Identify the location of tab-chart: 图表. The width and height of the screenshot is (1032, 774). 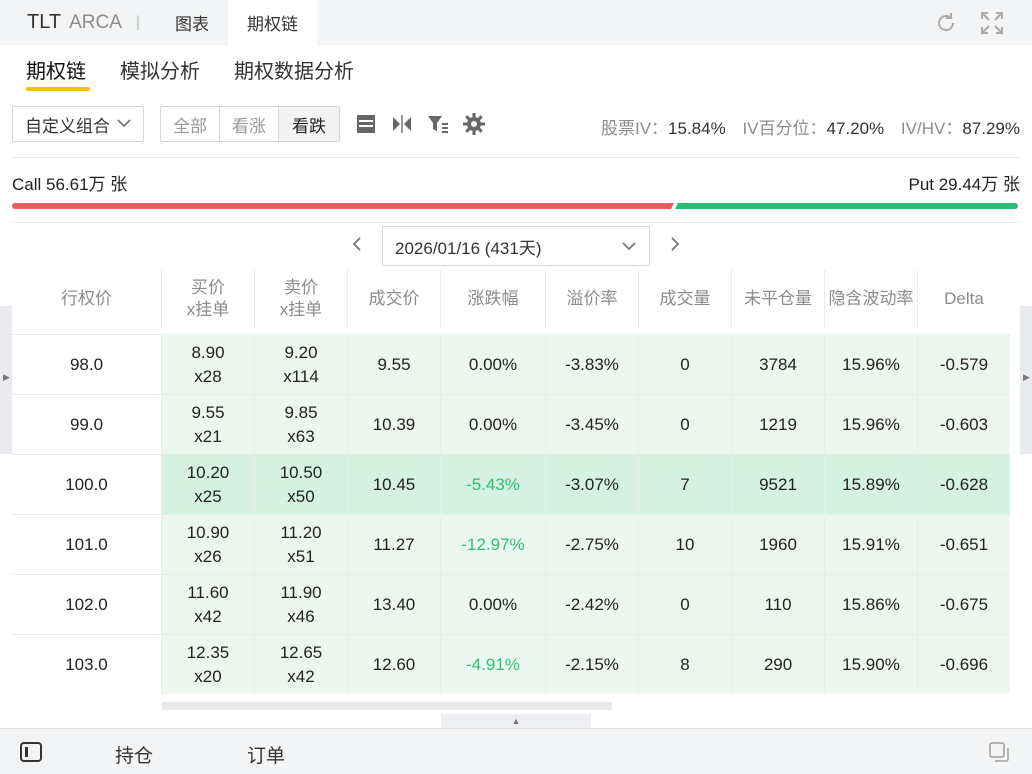
(192, 22).